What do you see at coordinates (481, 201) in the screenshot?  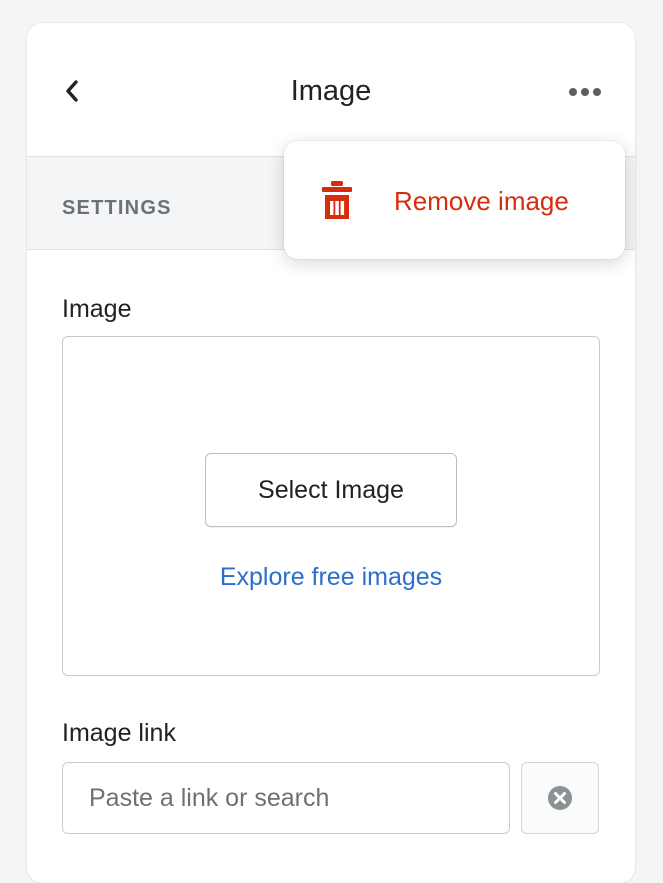 I see `remove-image-label: Remove image` at bounding box center [481, 201].